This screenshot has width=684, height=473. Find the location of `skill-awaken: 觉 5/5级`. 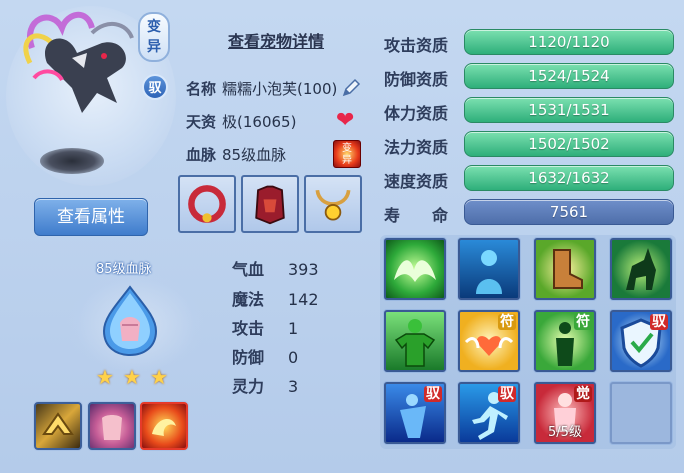

skill-awaken: 觉 5/5级 is located at coordinates (565, 413).